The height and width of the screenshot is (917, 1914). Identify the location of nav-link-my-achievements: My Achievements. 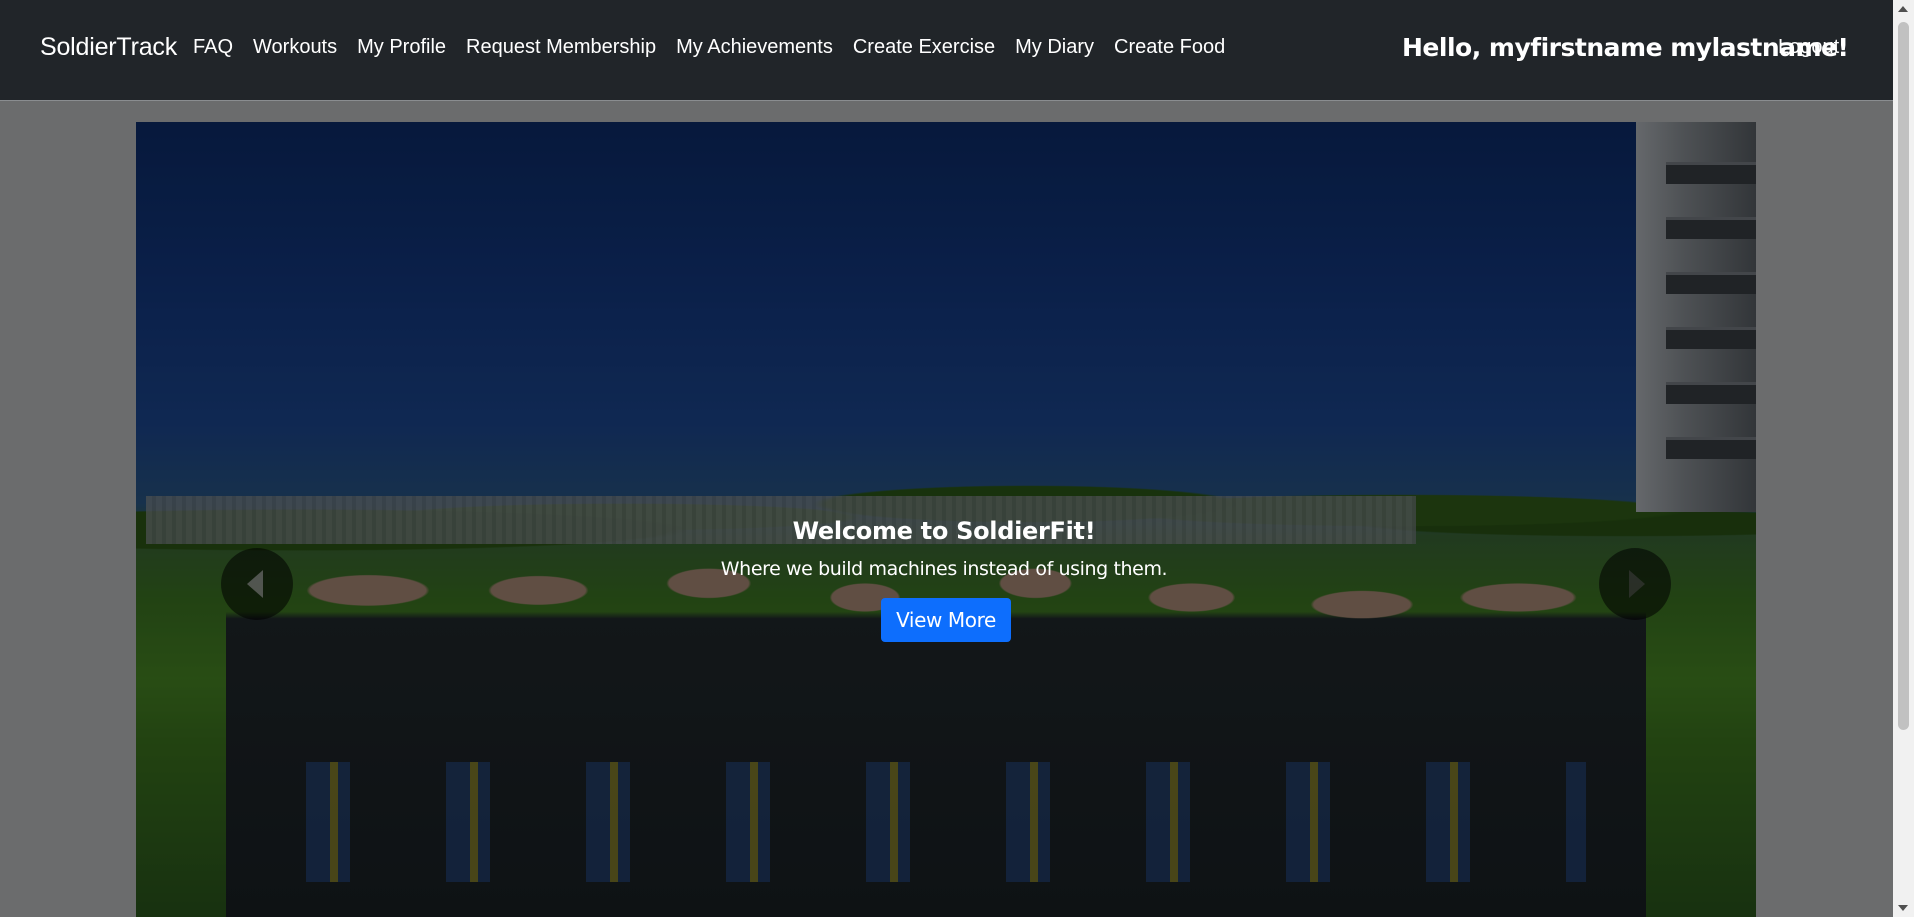
(754, 47).